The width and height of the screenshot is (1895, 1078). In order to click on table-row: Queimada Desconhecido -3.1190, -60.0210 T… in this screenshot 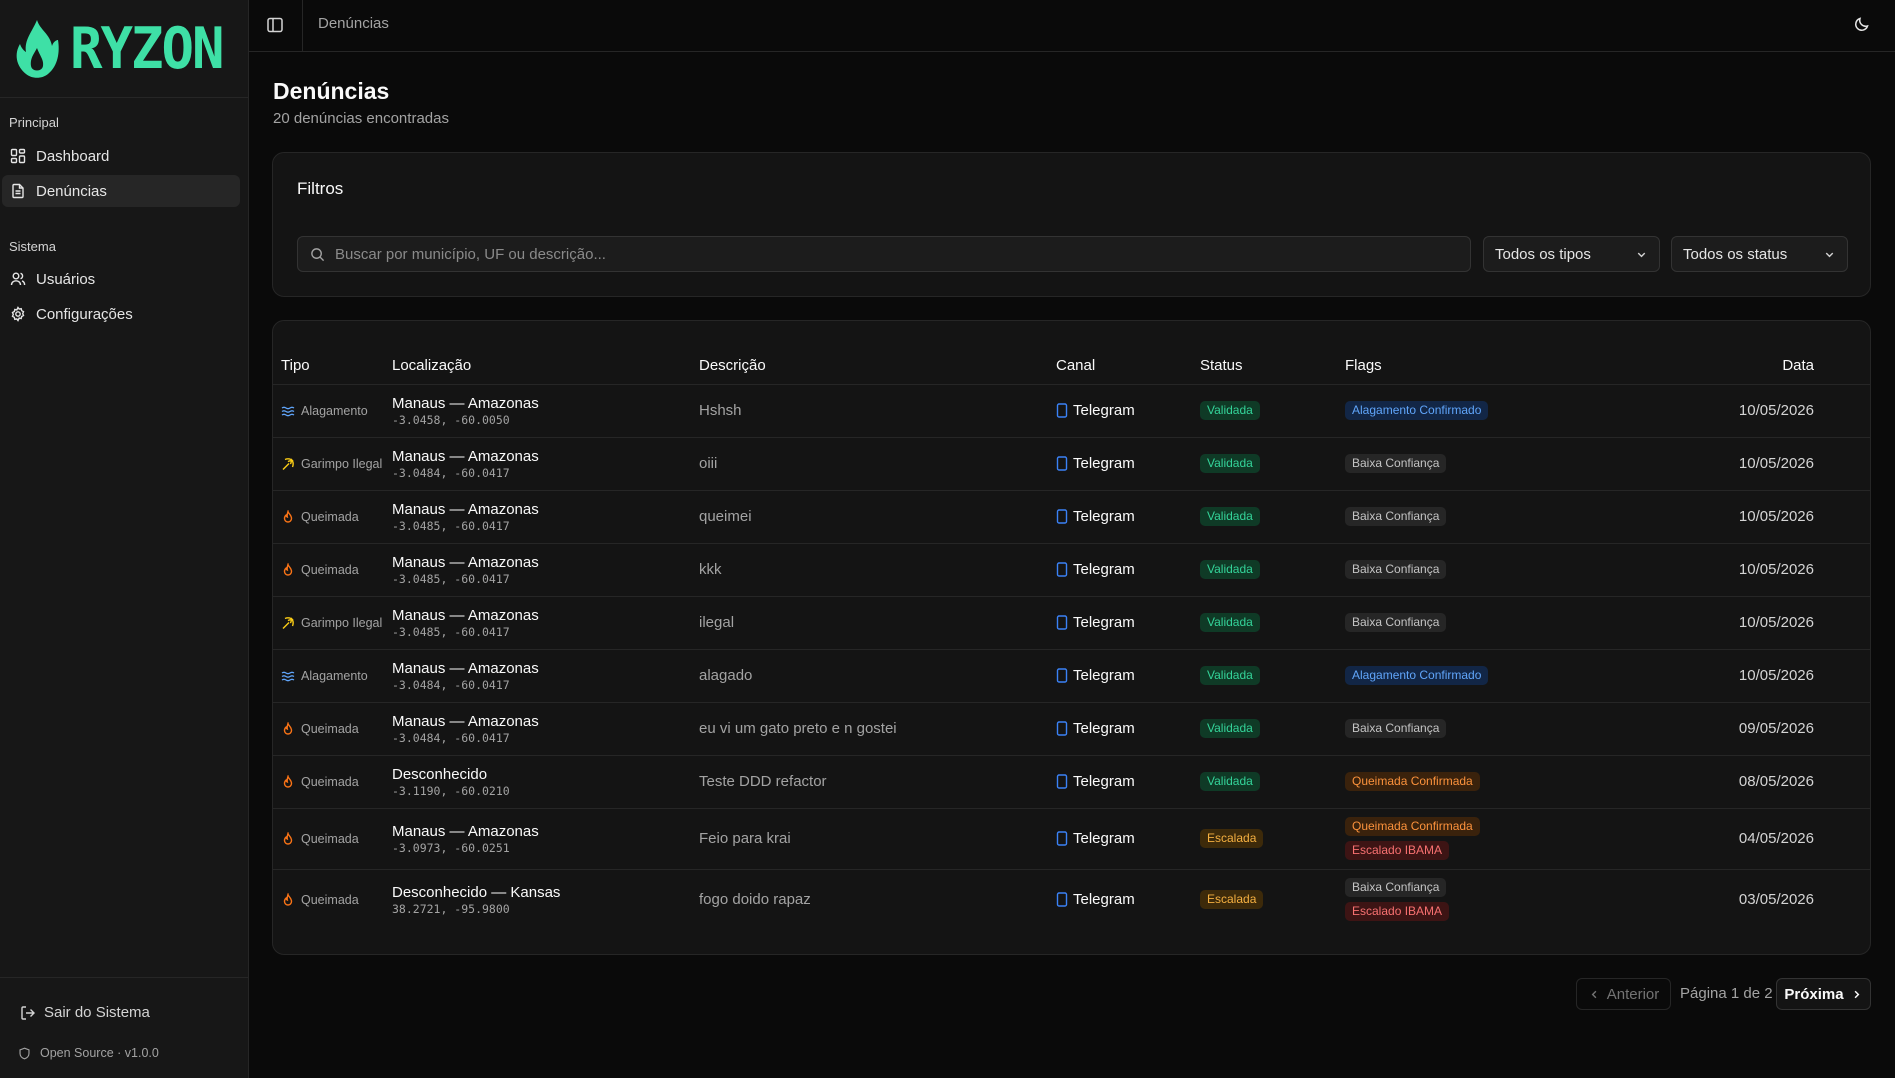, I will do `click(1071, 782)`.